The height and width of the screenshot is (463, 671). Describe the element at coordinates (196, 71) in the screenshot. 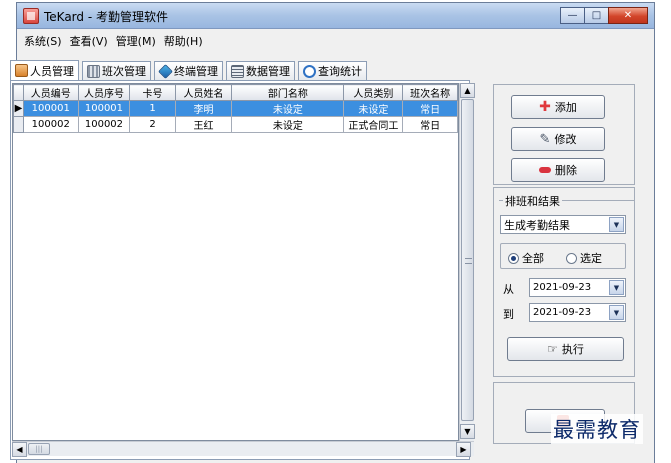

I see `tab-terminal-label: 终端管理` at that location.